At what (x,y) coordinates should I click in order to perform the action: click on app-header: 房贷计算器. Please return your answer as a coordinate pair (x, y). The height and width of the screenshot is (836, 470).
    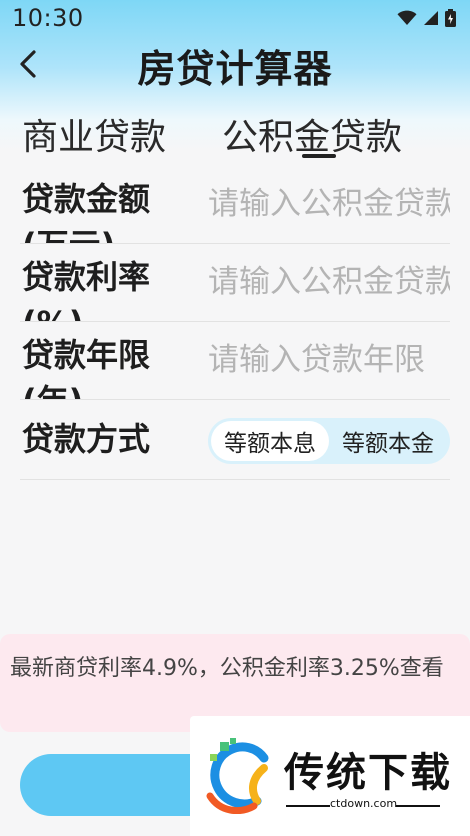
    Looking at the image, I should click on (235, 65).